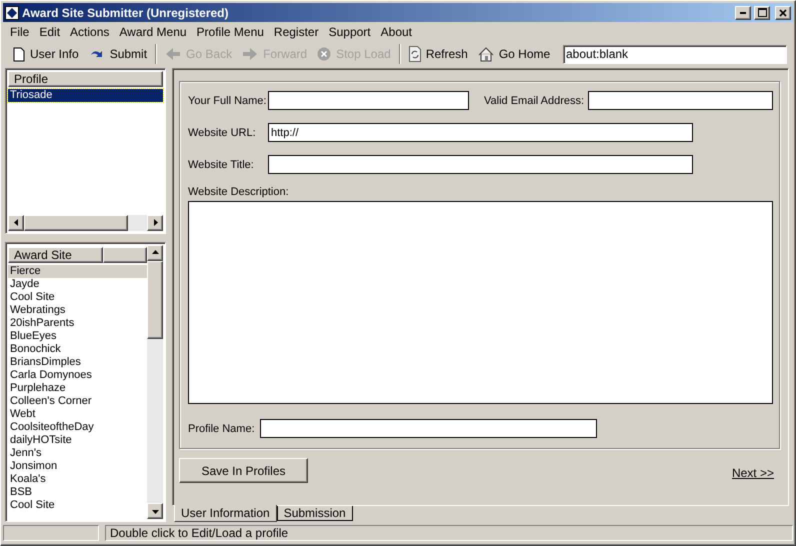  Describe the element at coordinates (243, 470) in the screenshot. I see `save-button: Save In Profiles` at that location.